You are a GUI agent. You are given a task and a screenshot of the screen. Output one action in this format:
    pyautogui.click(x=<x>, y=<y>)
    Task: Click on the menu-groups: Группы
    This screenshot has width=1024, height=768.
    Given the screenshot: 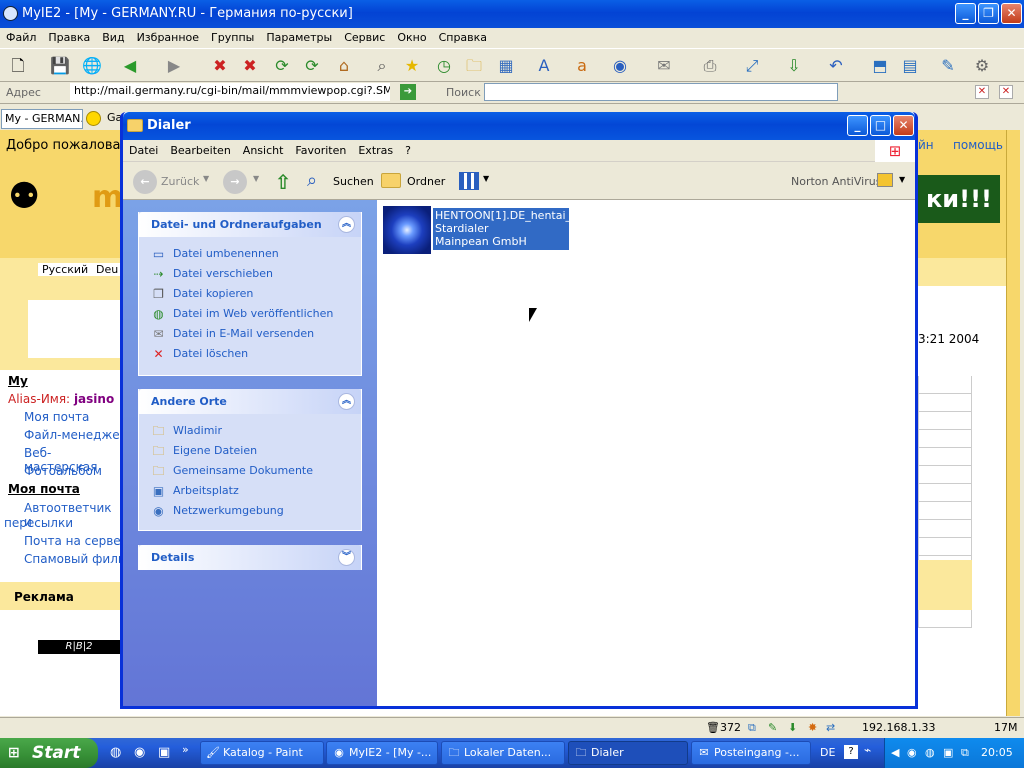 What is the action you would take?
    pyautogui.click(x=232, y=37)
    